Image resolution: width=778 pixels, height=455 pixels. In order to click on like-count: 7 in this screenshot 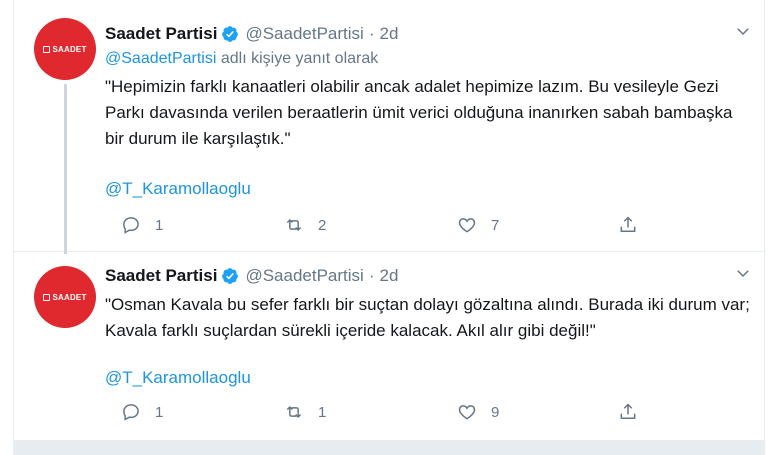, I will do `click(495, 225)`.